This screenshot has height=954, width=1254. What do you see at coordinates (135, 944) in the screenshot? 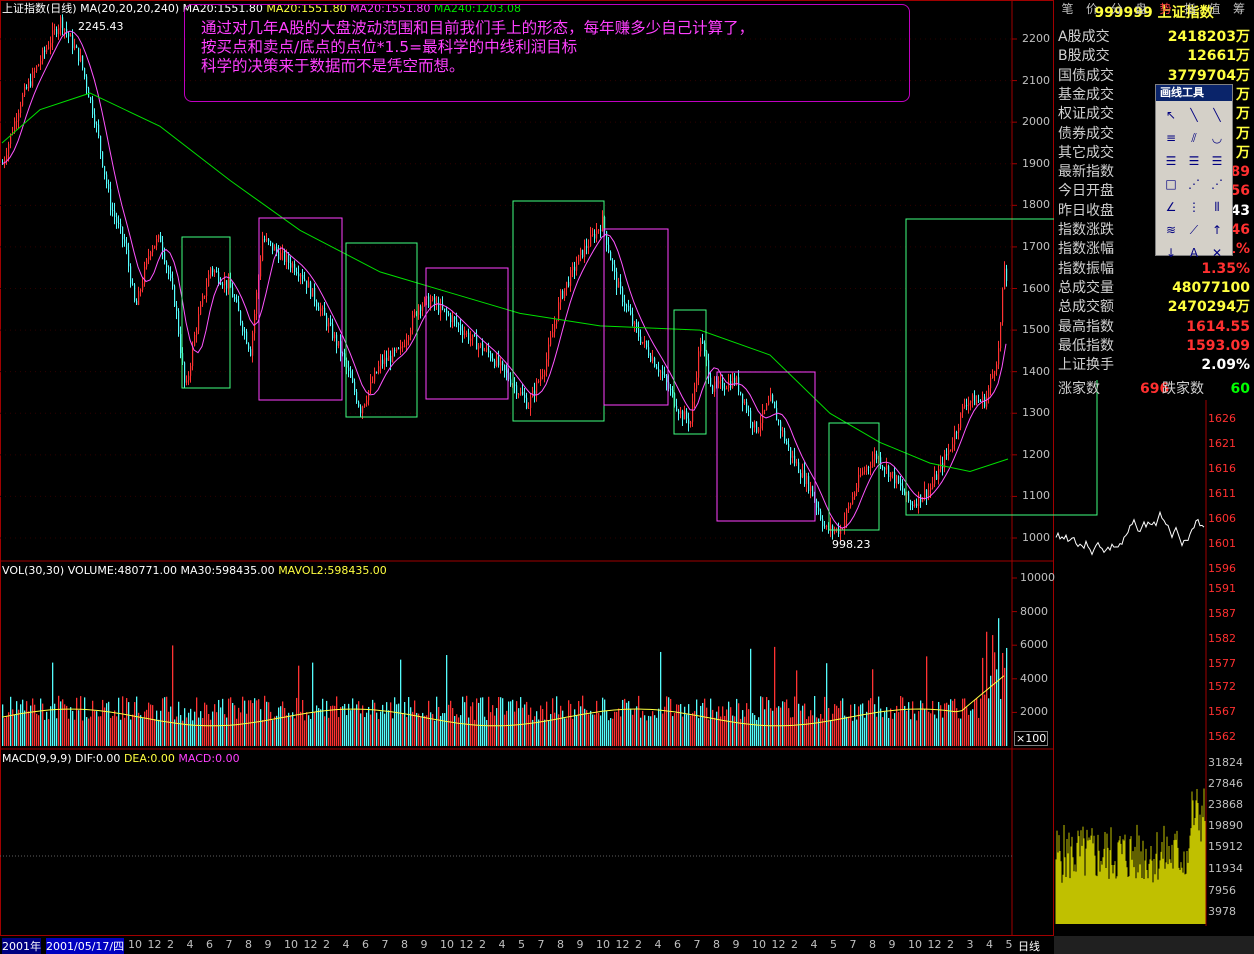
I see `month-tick-label: 10` at bounding box center [135, 944].